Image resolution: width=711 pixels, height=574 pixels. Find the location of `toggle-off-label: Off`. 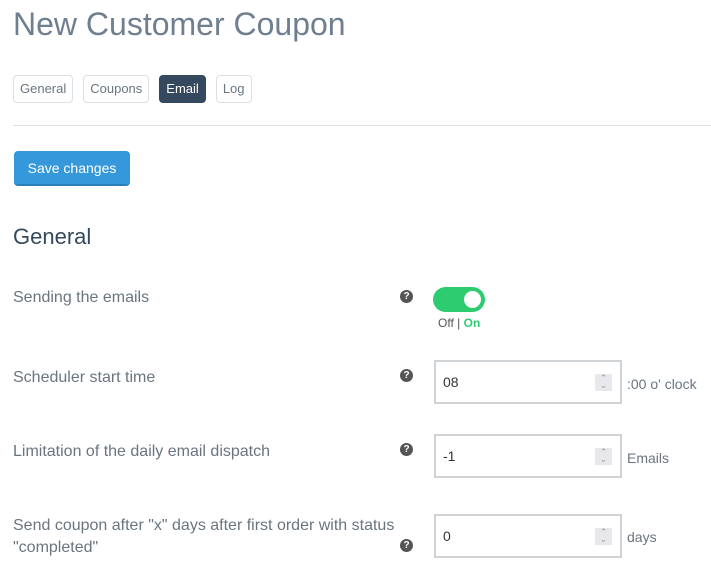

toggle-off-label: Off is located at coordinates (446, 323).